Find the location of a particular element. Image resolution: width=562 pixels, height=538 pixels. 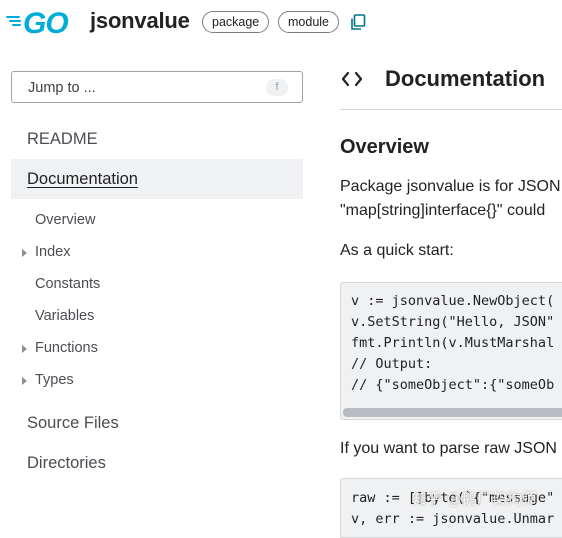

title-divider is located at coordinates (451, 109).